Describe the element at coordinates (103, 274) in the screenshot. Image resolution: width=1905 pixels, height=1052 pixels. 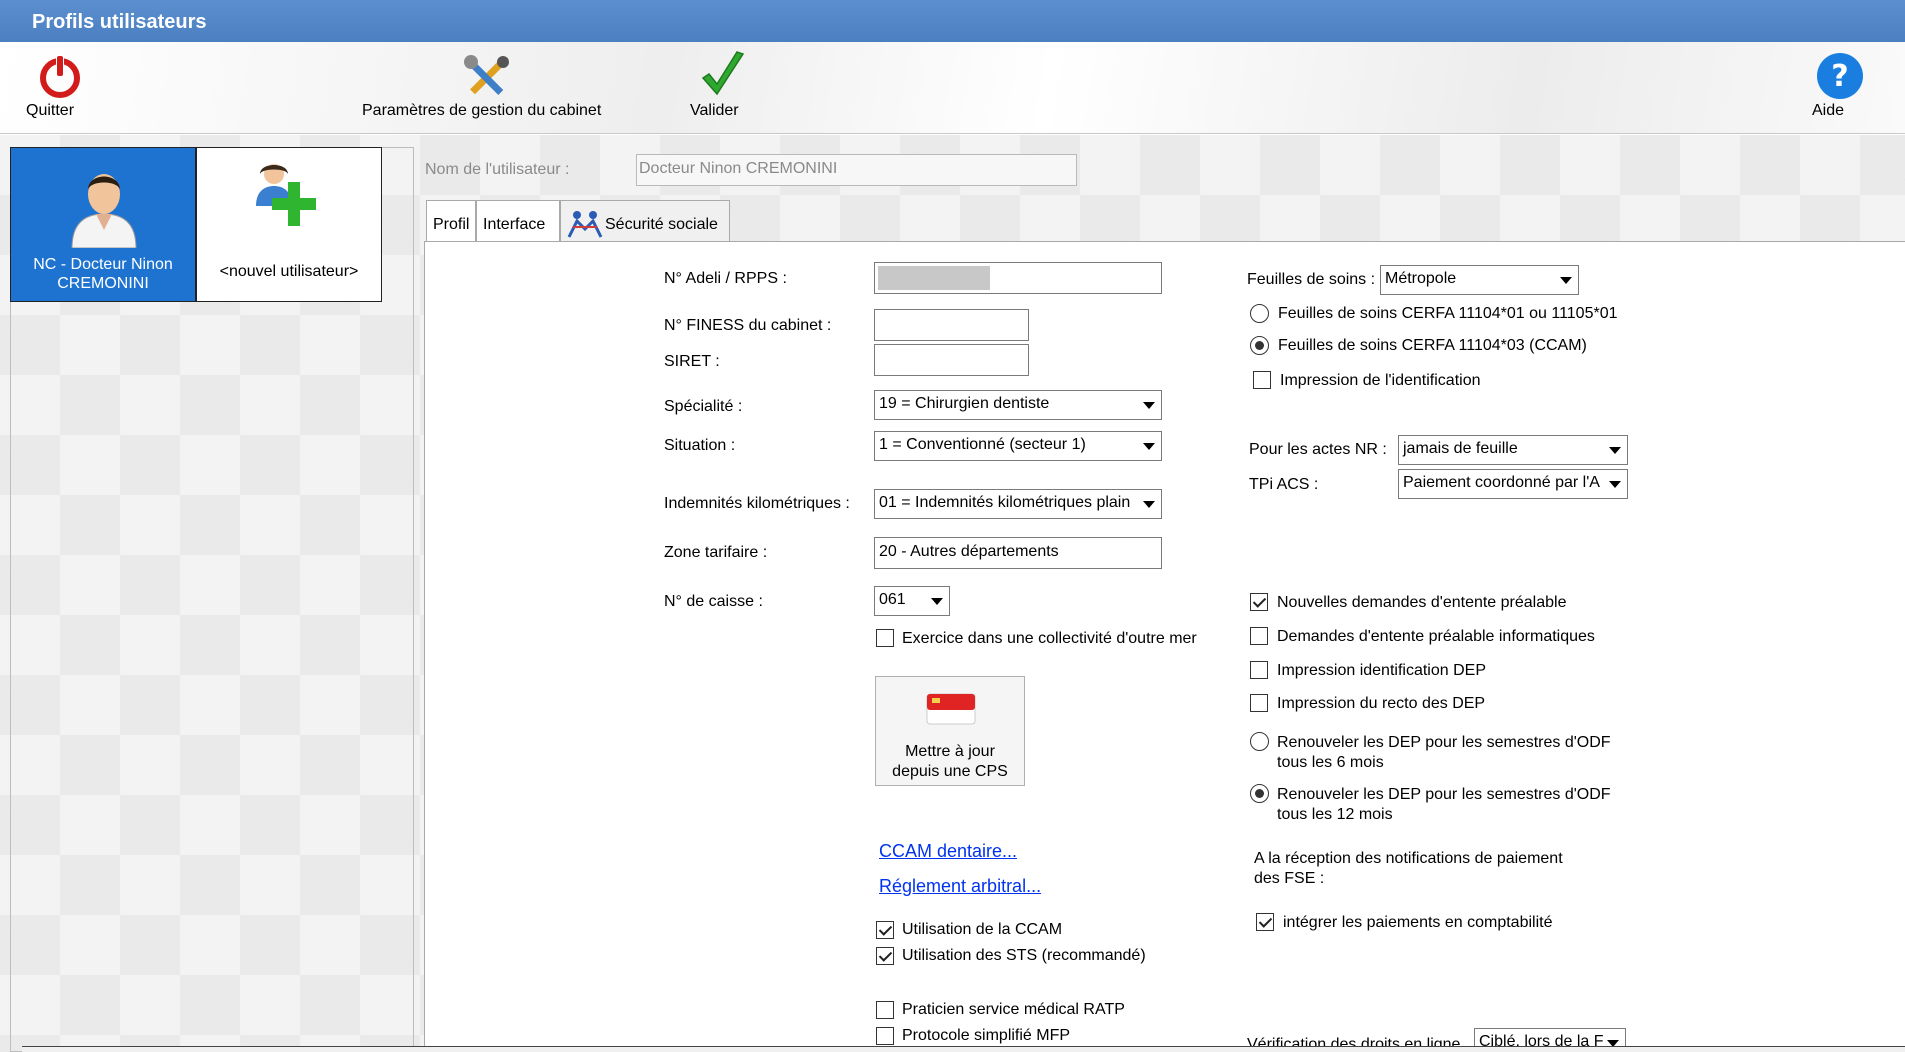
I see `selected-user-label: NC - Docteur Ninon CREMONINI` at that location.